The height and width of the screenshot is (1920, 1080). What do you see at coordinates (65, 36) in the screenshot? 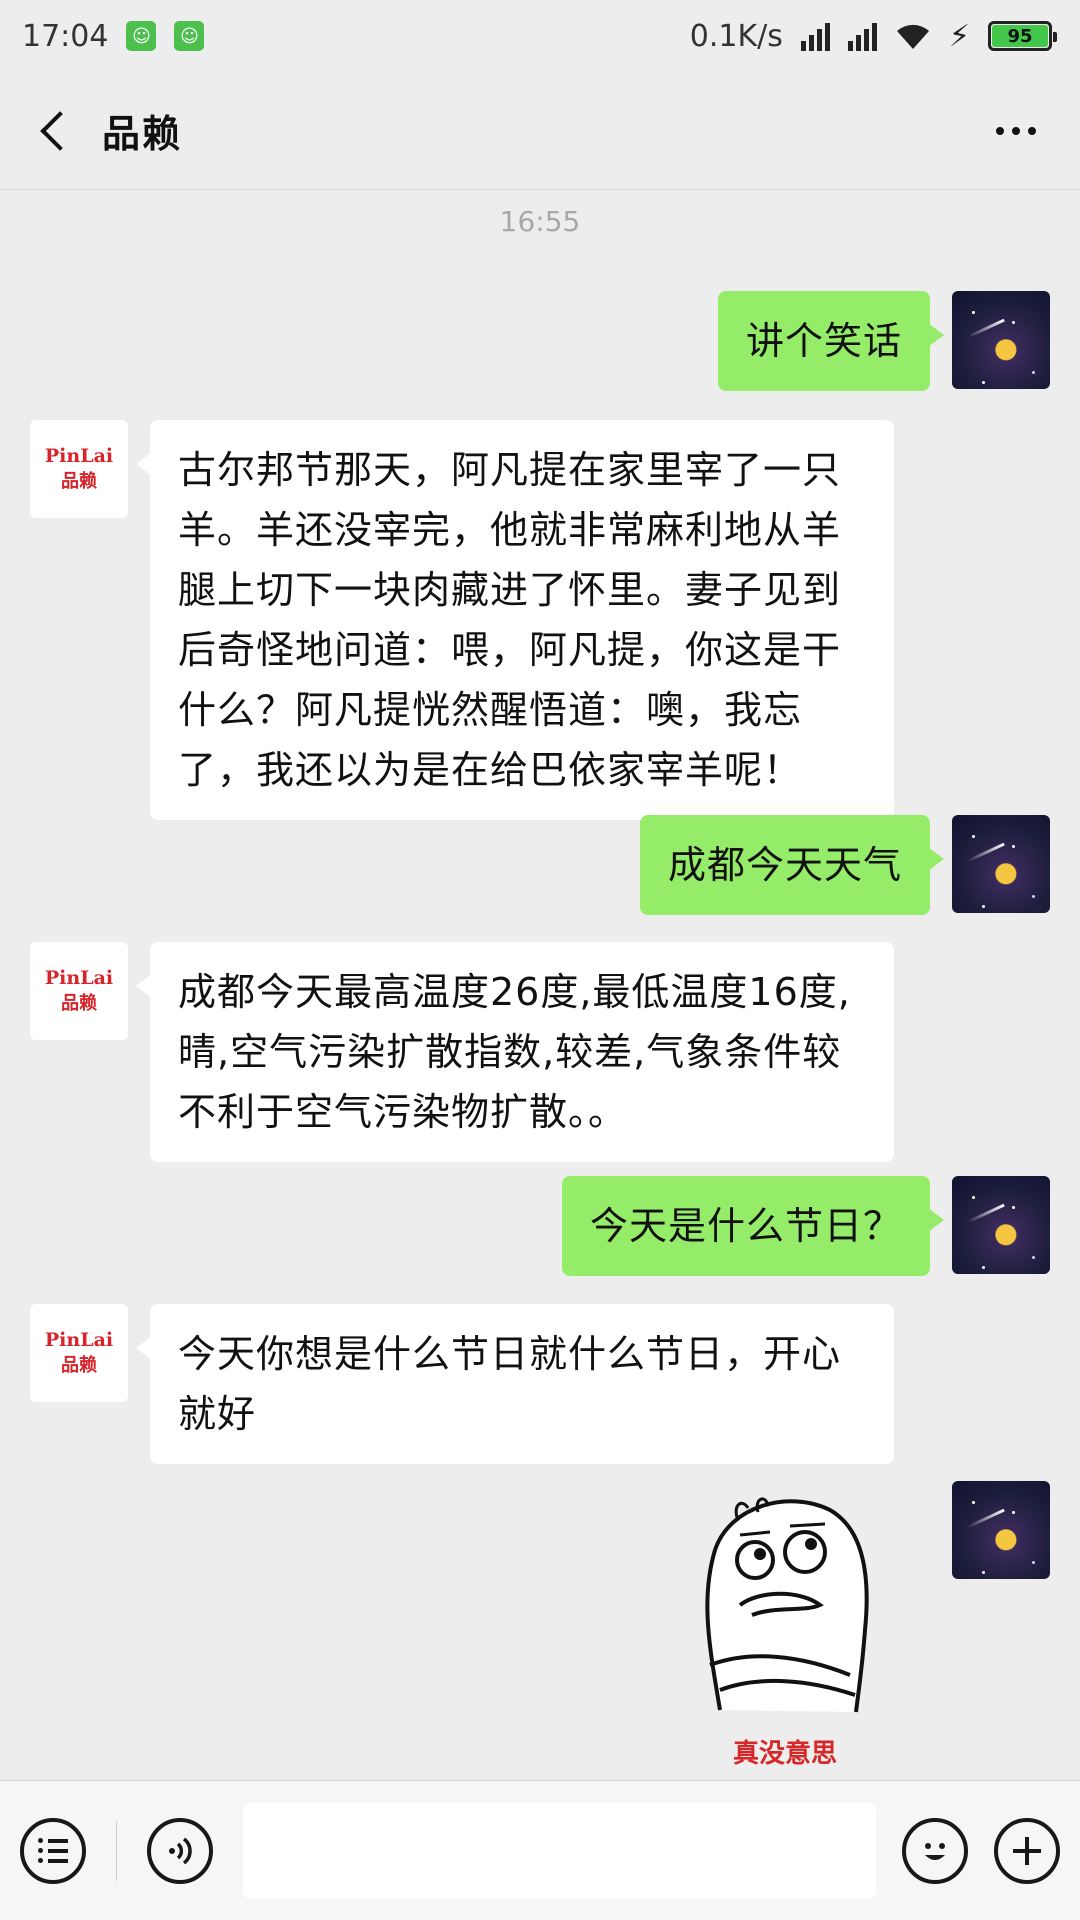
I see `status-time: 17:04` at bounding box center [65, 36].